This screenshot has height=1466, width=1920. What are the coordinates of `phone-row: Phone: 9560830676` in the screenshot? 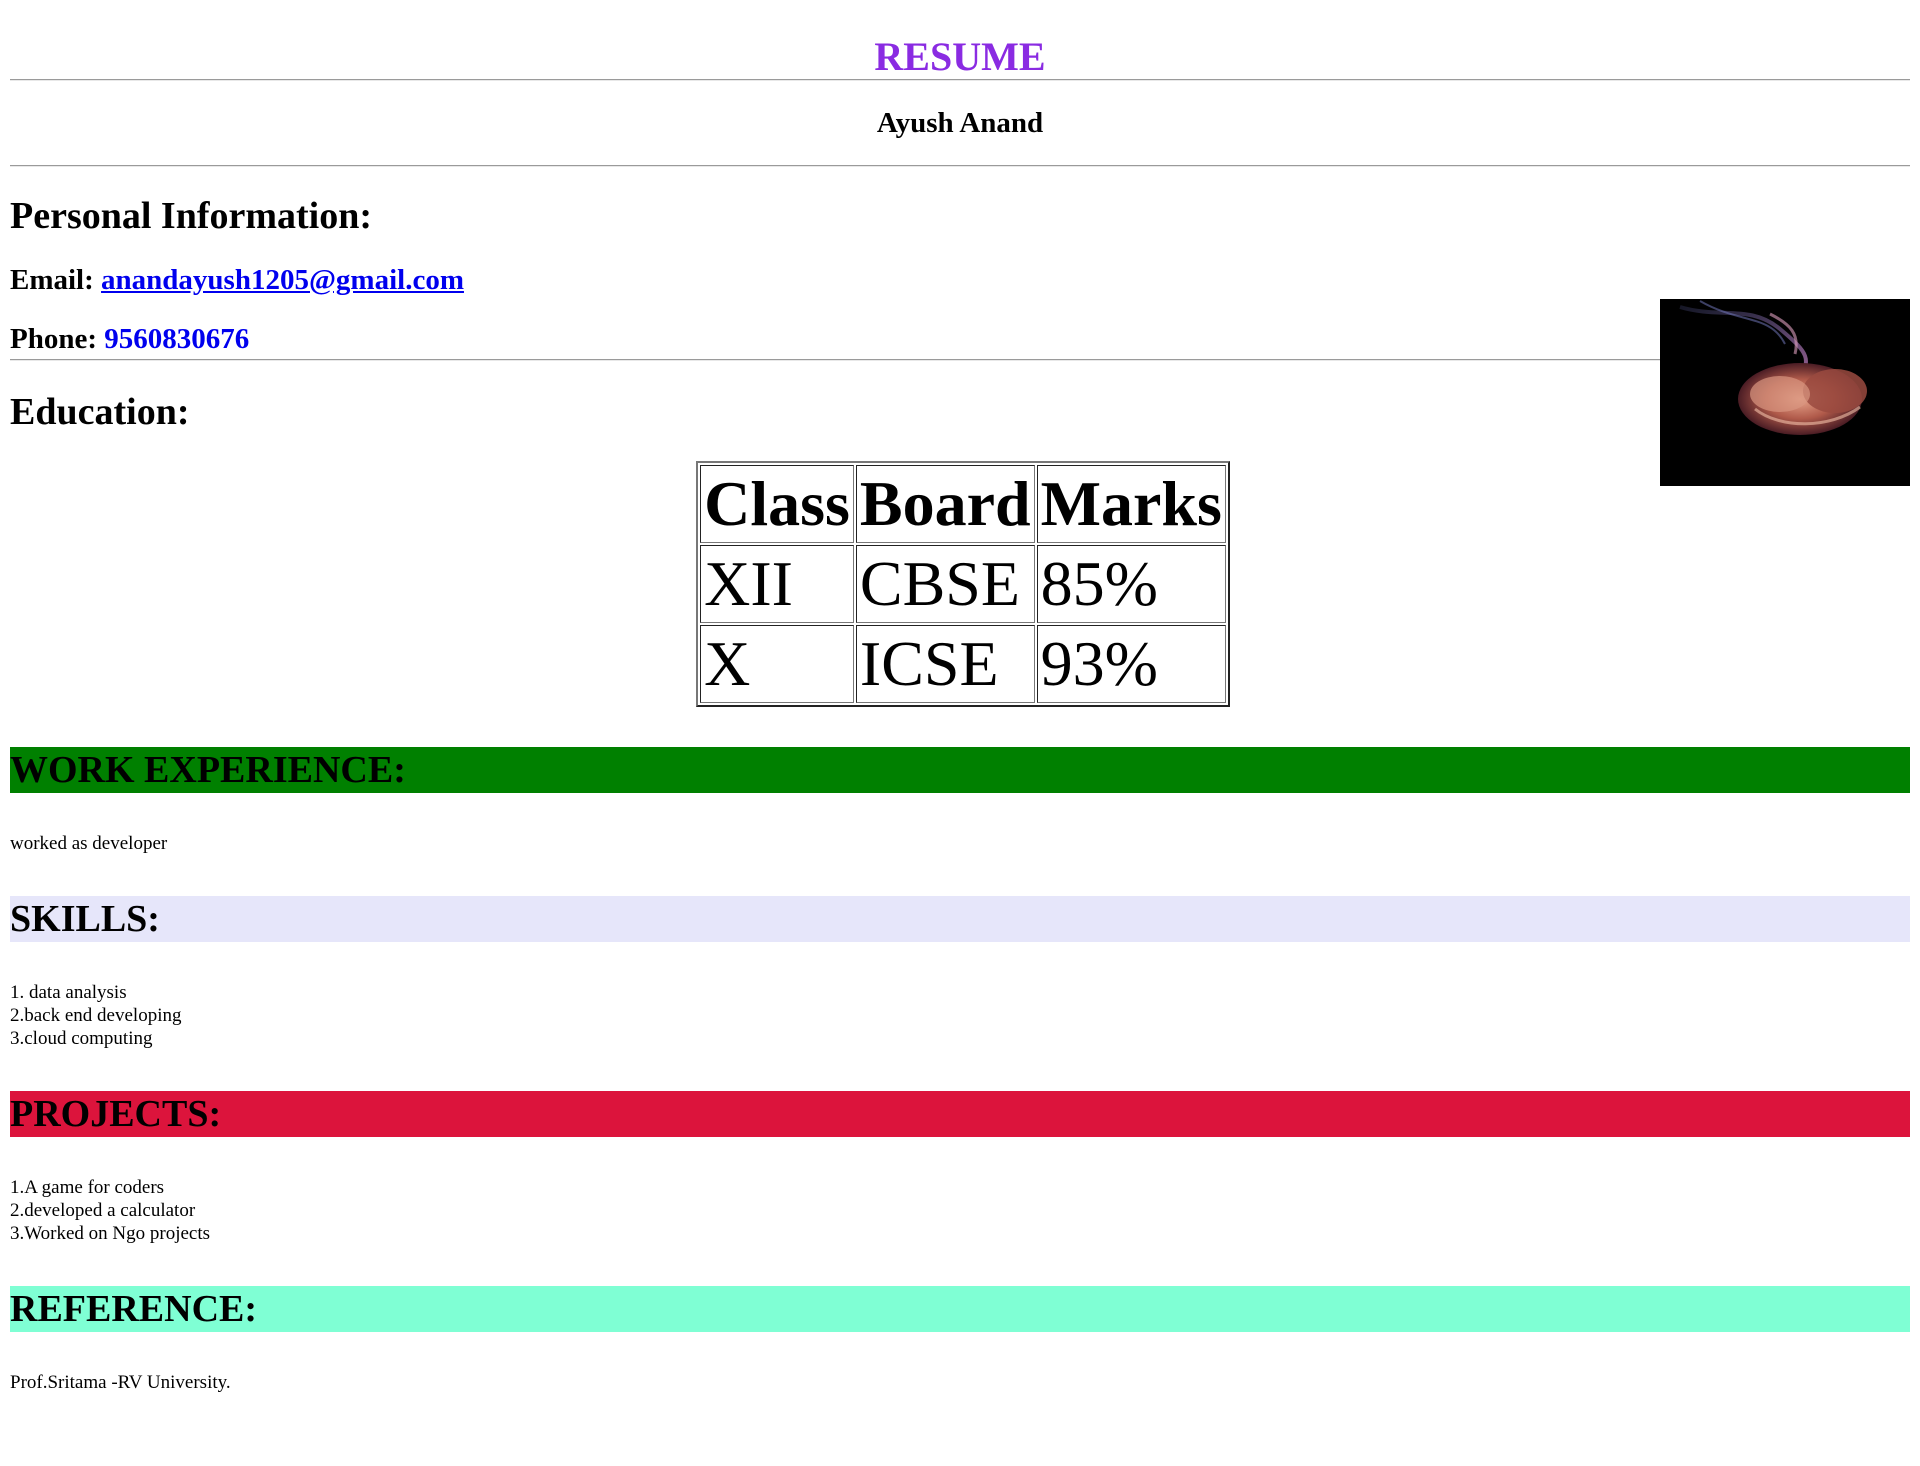 It's located at (960, 339).